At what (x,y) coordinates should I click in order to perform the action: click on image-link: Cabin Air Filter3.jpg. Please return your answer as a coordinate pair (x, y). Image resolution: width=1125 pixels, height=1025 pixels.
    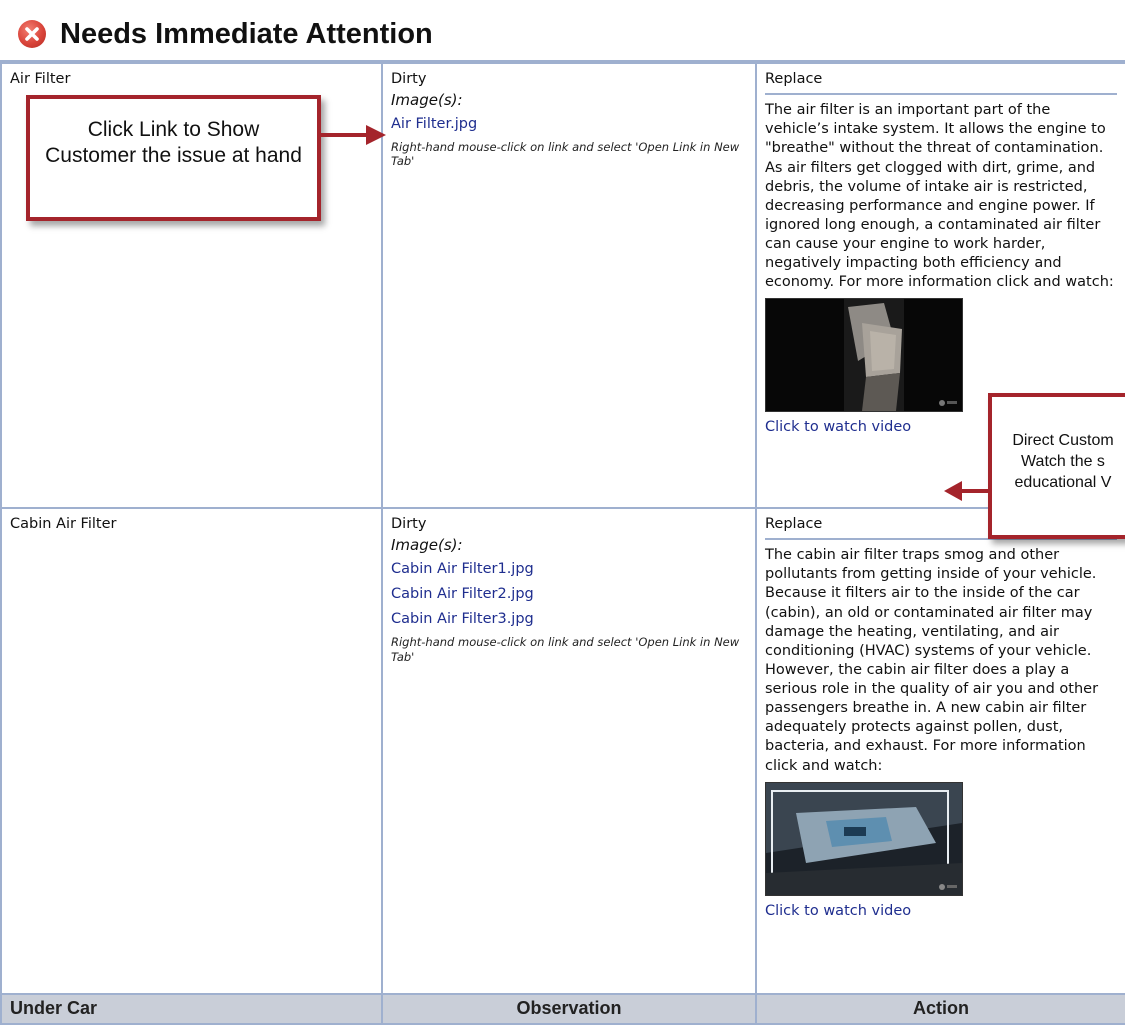
    Looking at the image, I should click on (569, 619).